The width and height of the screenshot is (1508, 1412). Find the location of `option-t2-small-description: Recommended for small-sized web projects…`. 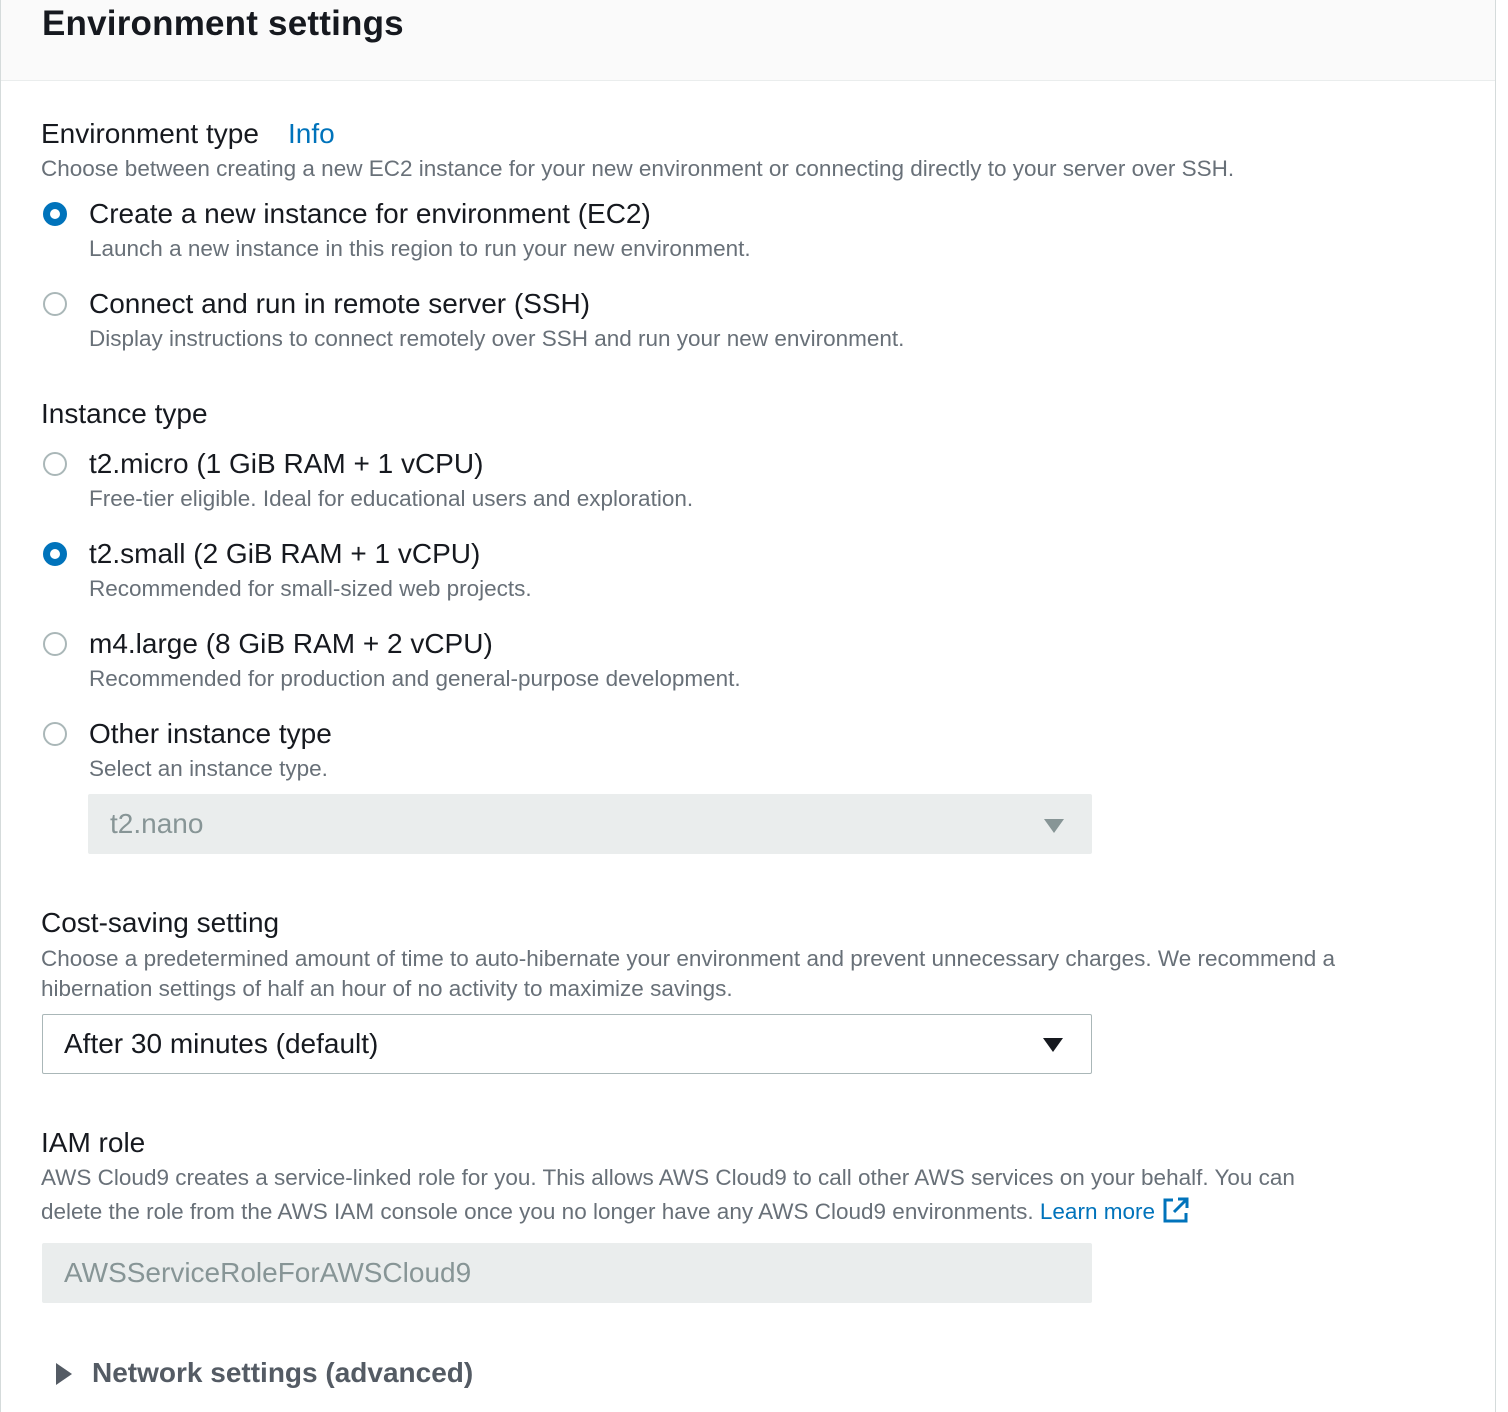

option-t2-small-description: Recommended for small-sized web projects… is located at coordinates (310, 588).